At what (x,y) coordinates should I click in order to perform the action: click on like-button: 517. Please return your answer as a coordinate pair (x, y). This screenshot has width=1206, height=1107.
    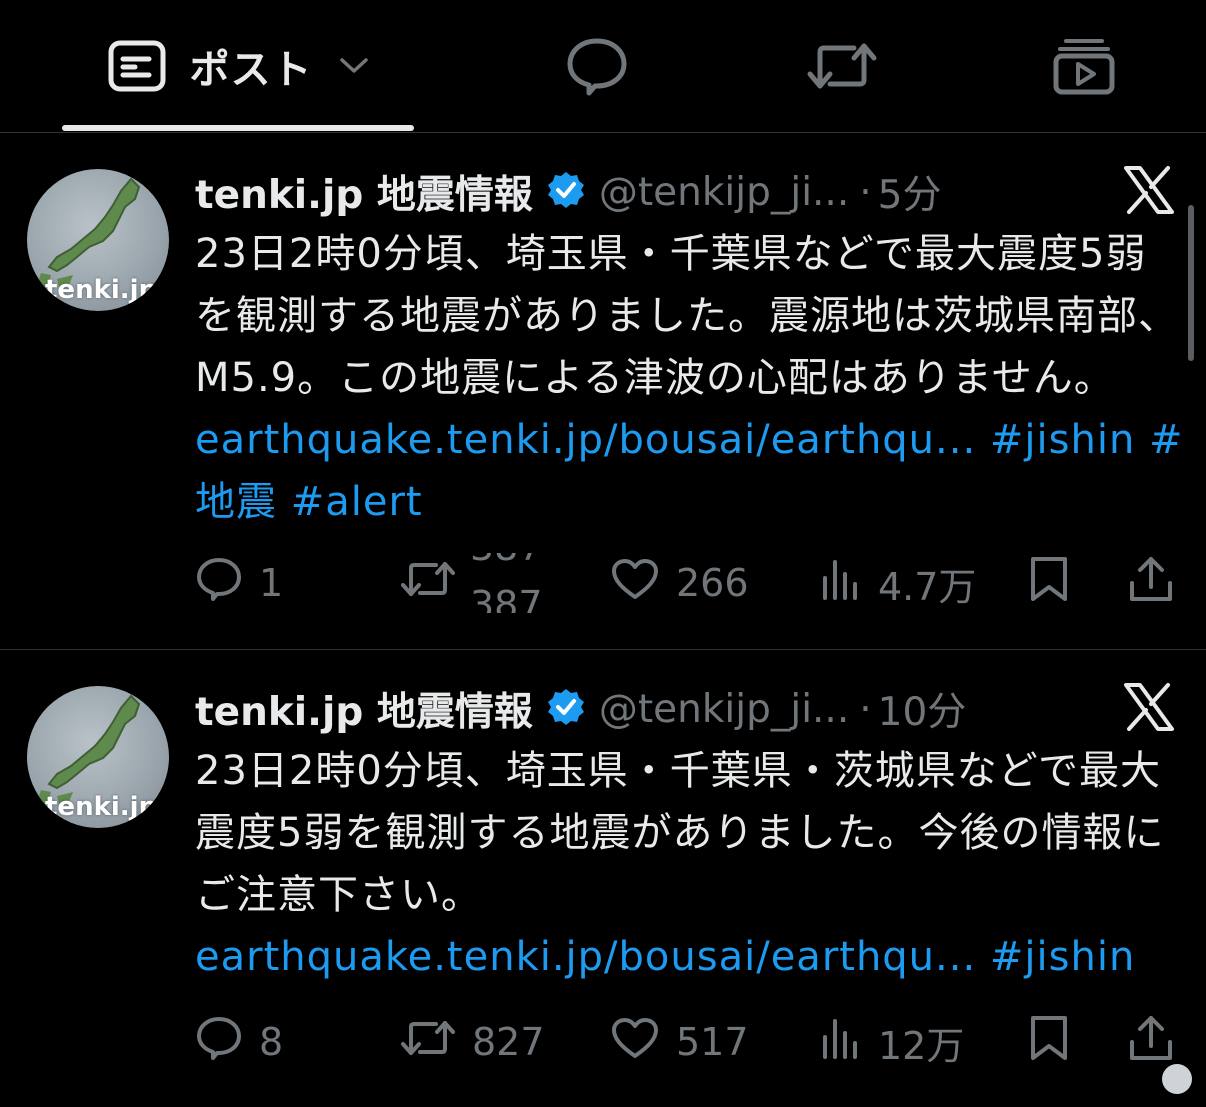
    Looking at the image, I should click on (679, 1042).